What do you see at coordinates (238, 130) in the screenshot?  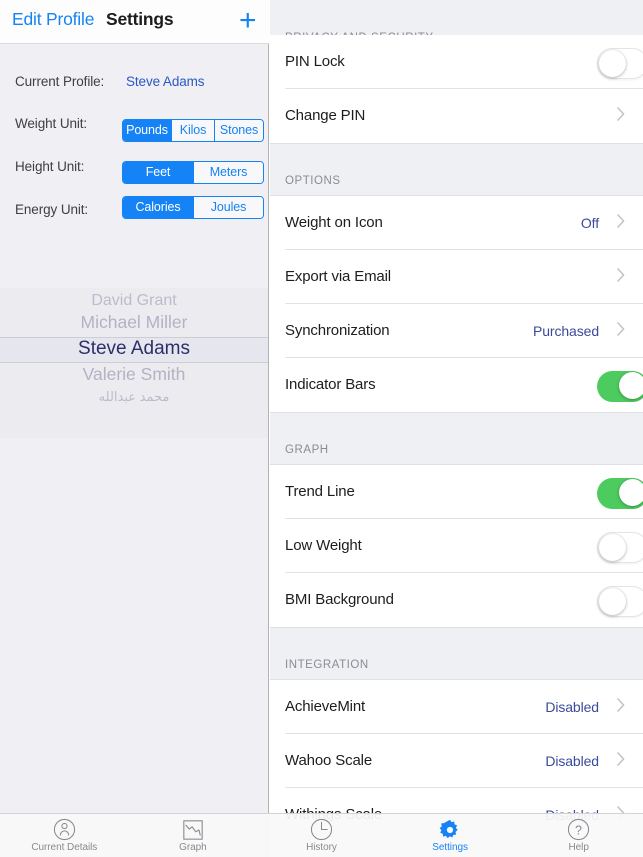 I see `weight-unit-option-stones: Stones` at bounding box center [238, 130].